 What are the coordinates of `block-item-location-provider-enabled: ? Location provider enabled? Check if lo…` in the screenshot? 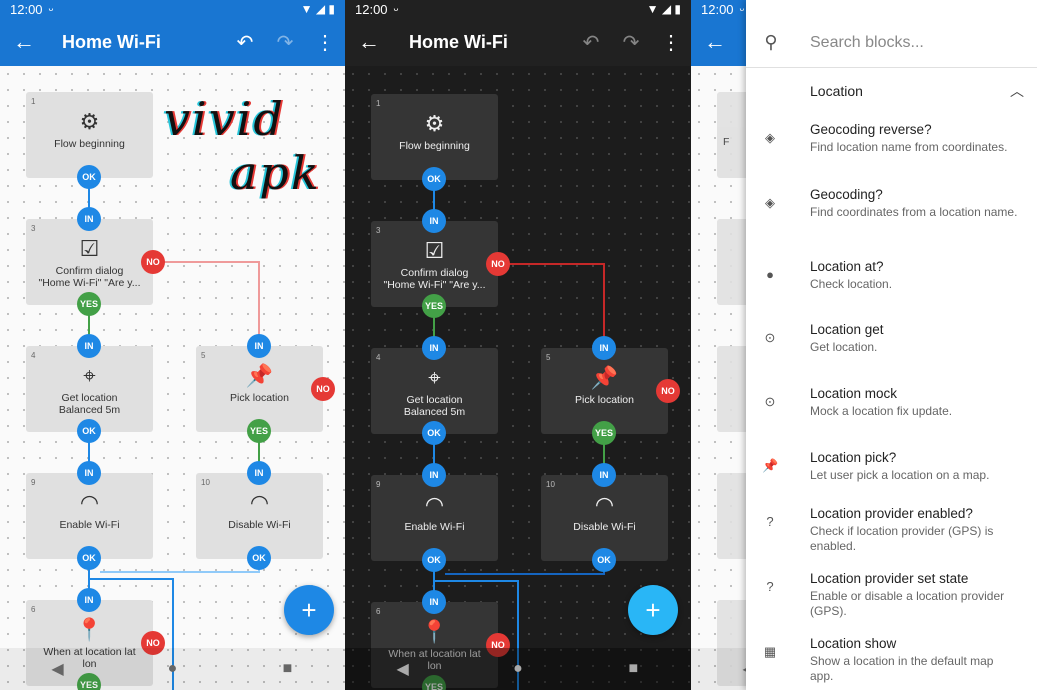 It's located at (891, 532).